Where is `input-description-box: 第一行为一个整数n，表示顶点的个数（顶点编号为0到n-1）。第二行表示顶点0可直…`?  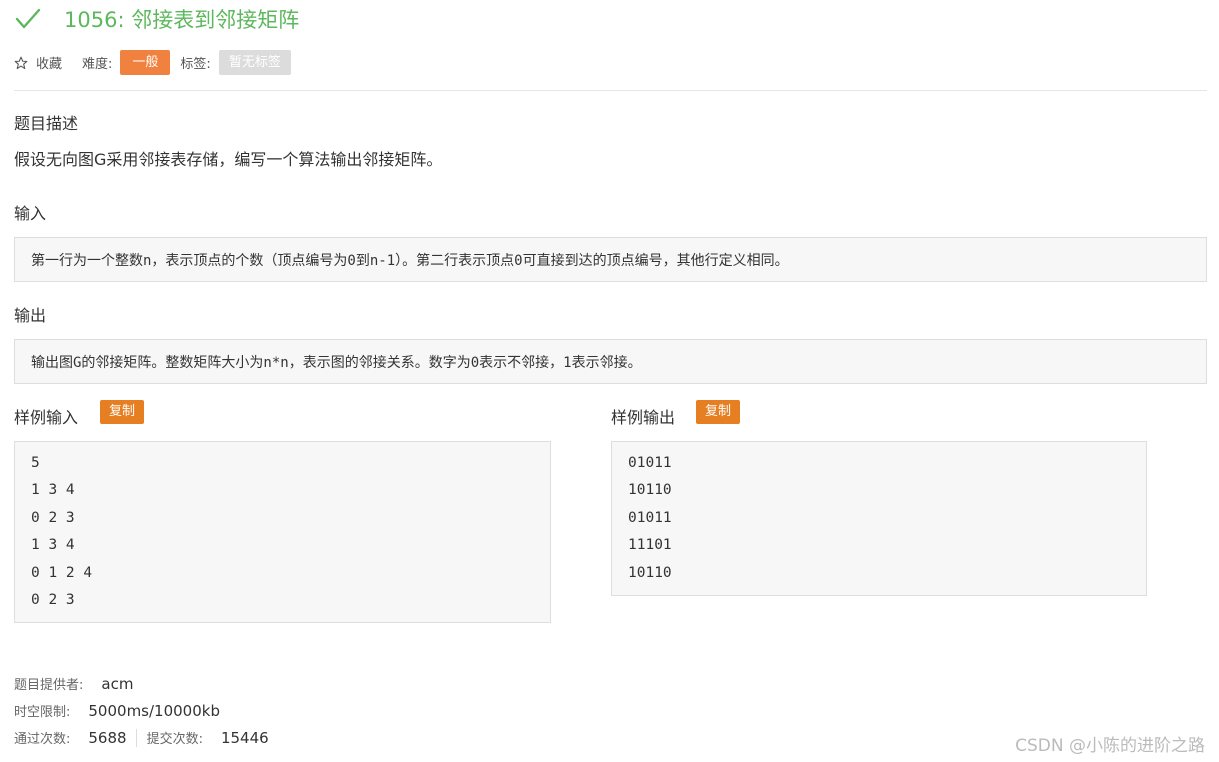
input-description-box: 第一行为一个整数n，表示顶点的个数（顶点编号为0到n-1）。第二行表示顶点0可直… is located at coordinates (610, 259).